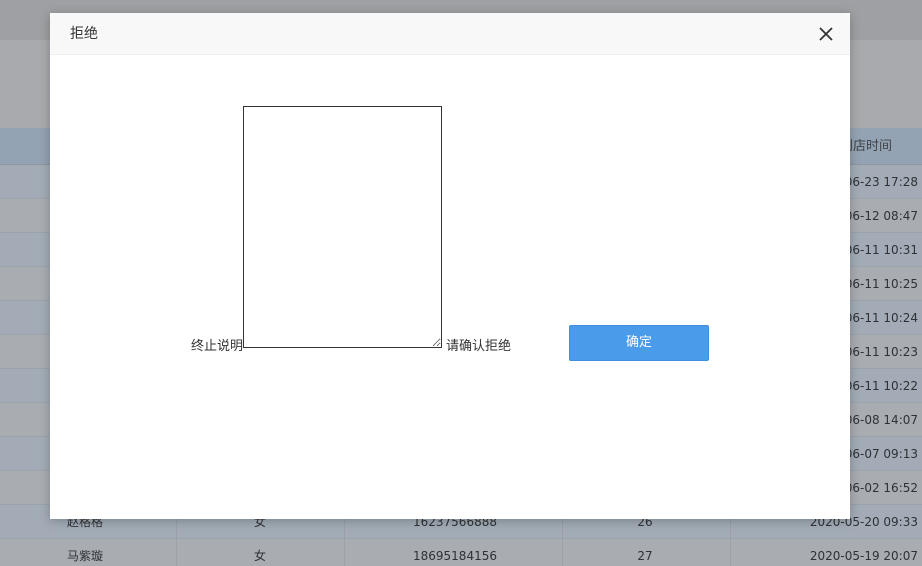  I want to click on arrival-time-cell: 06-23 17:28, so click(881, 182).